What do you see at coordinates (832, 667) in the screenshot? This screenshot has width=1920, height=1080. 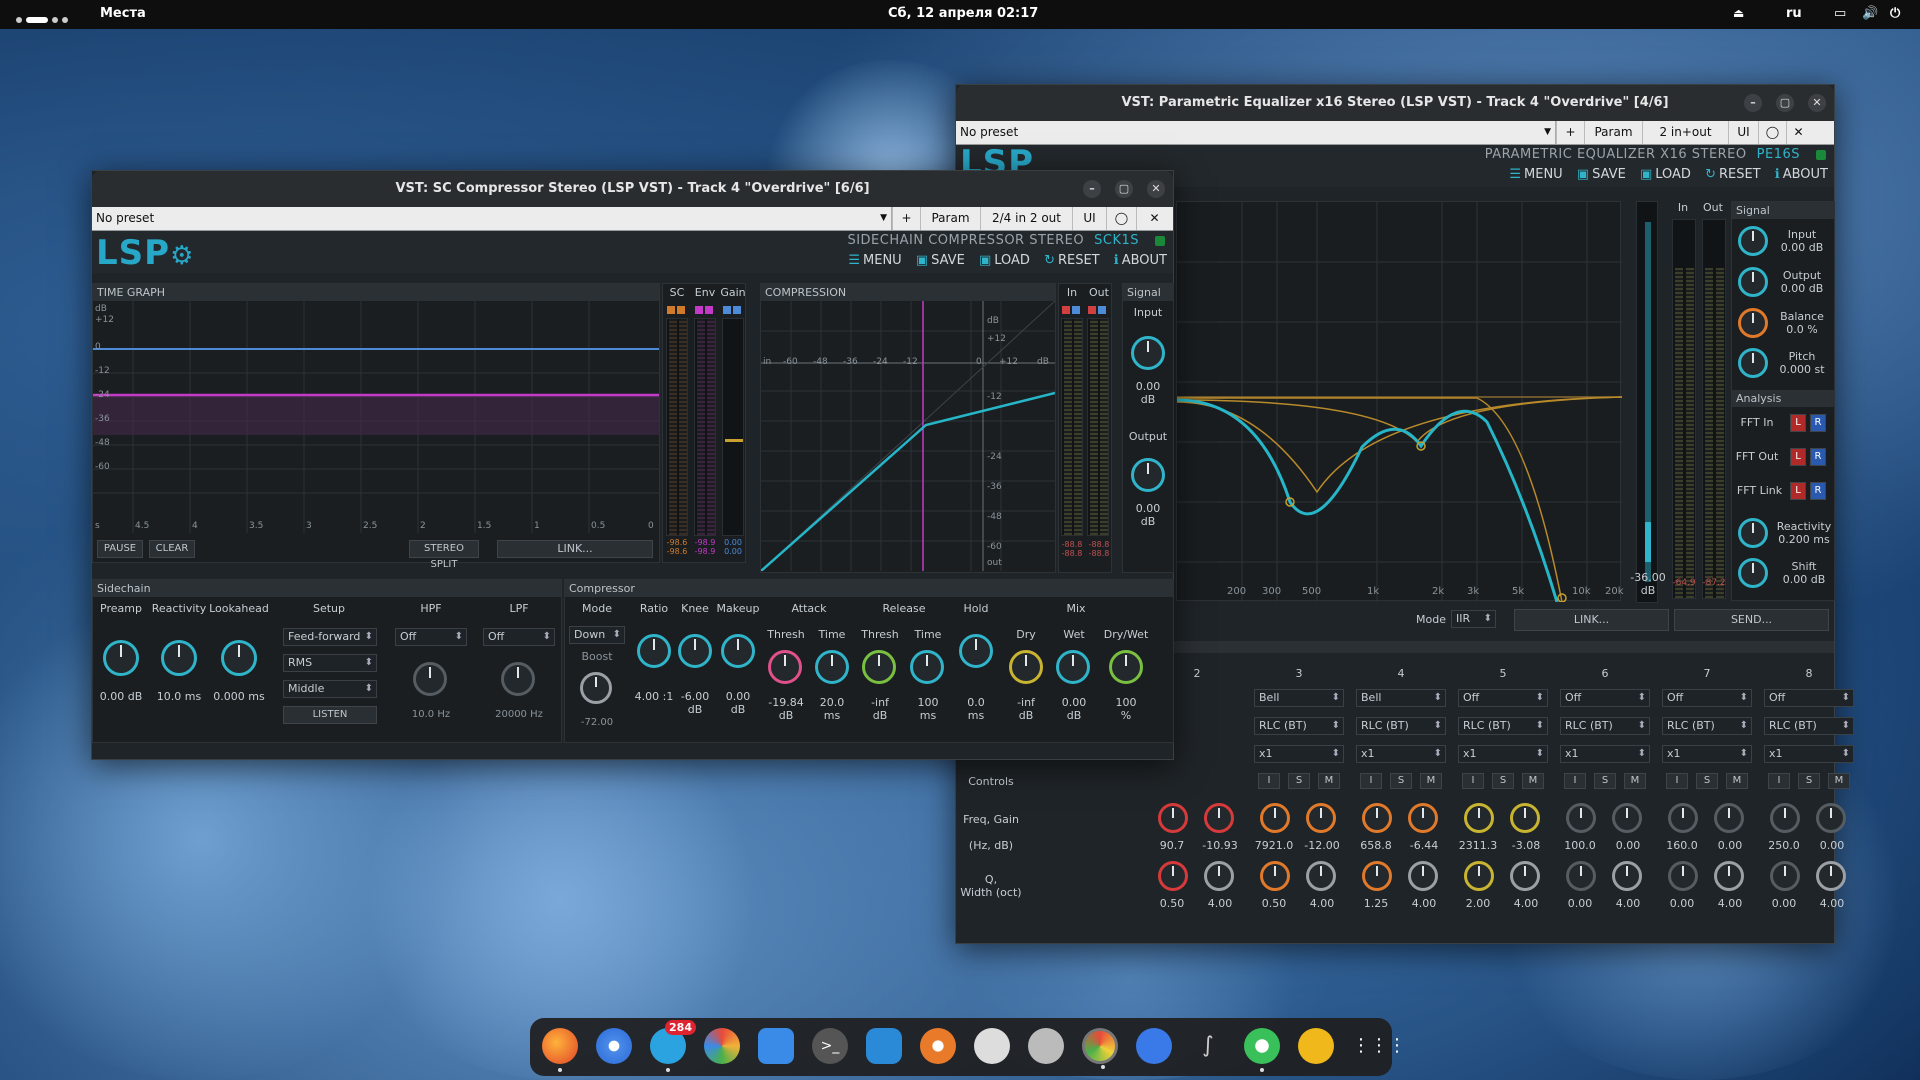 I see `attack-time-knob` at bounding box center [832, 667].